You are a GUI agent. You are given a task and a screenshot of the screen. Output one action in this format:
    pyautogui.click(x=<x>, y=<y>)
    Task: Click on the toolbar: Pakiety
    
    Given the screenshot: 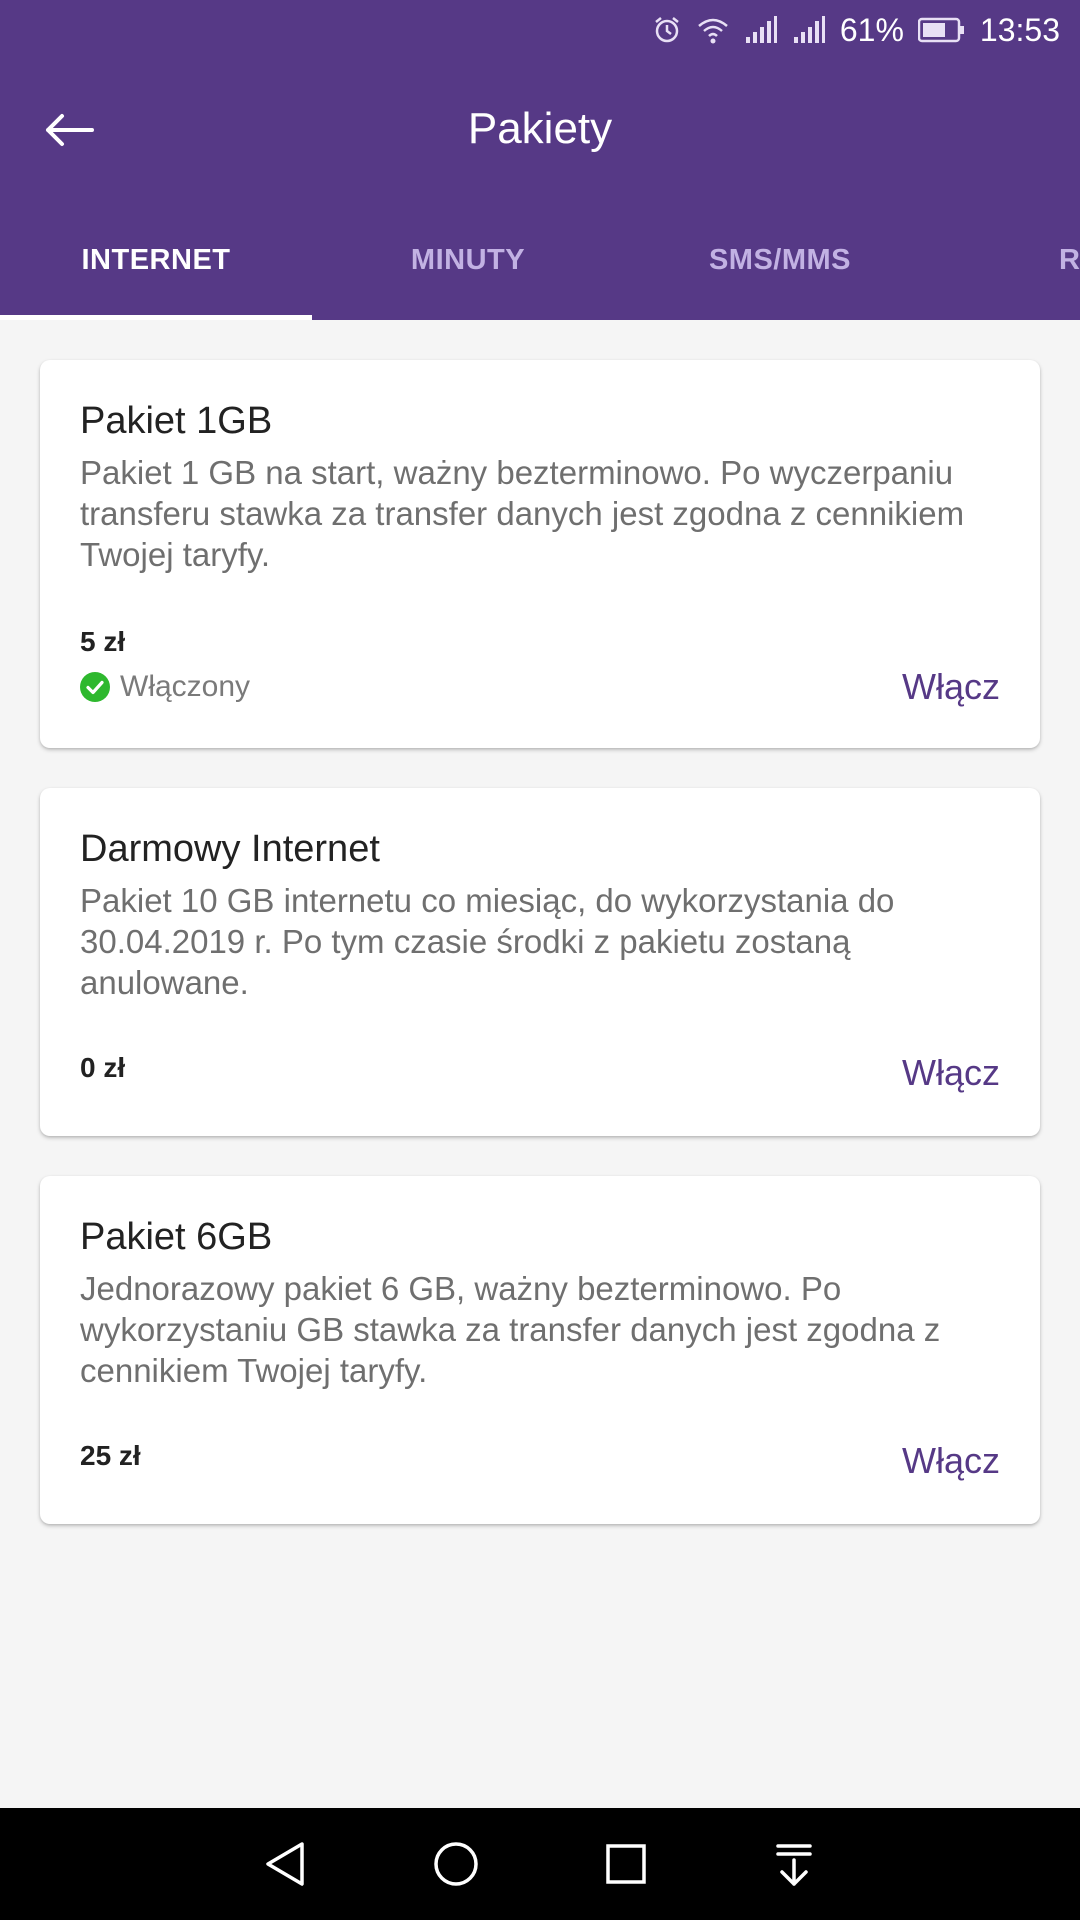 What is the action you would take?
    pyautogui.click(x=540, y=130)
    